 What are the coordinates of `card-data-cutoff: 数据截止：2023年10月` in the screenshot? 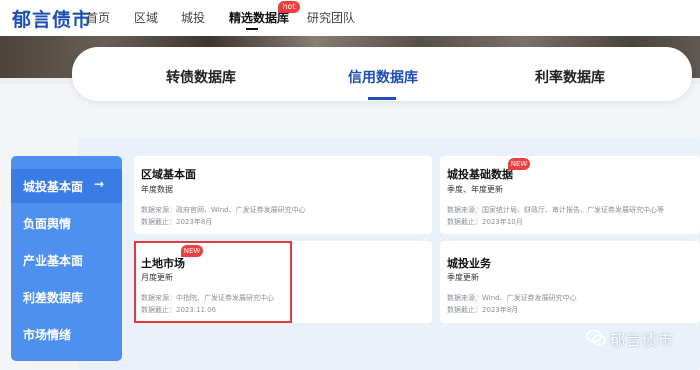 It's located at (485, 222).